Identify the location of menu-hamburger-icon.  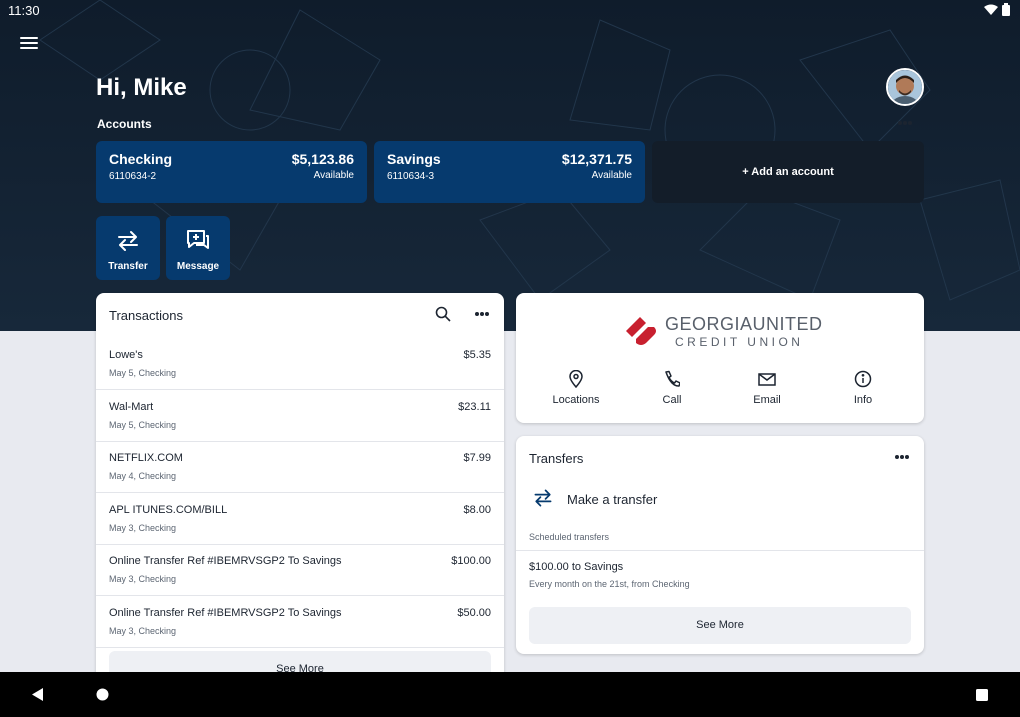
(29, 45).